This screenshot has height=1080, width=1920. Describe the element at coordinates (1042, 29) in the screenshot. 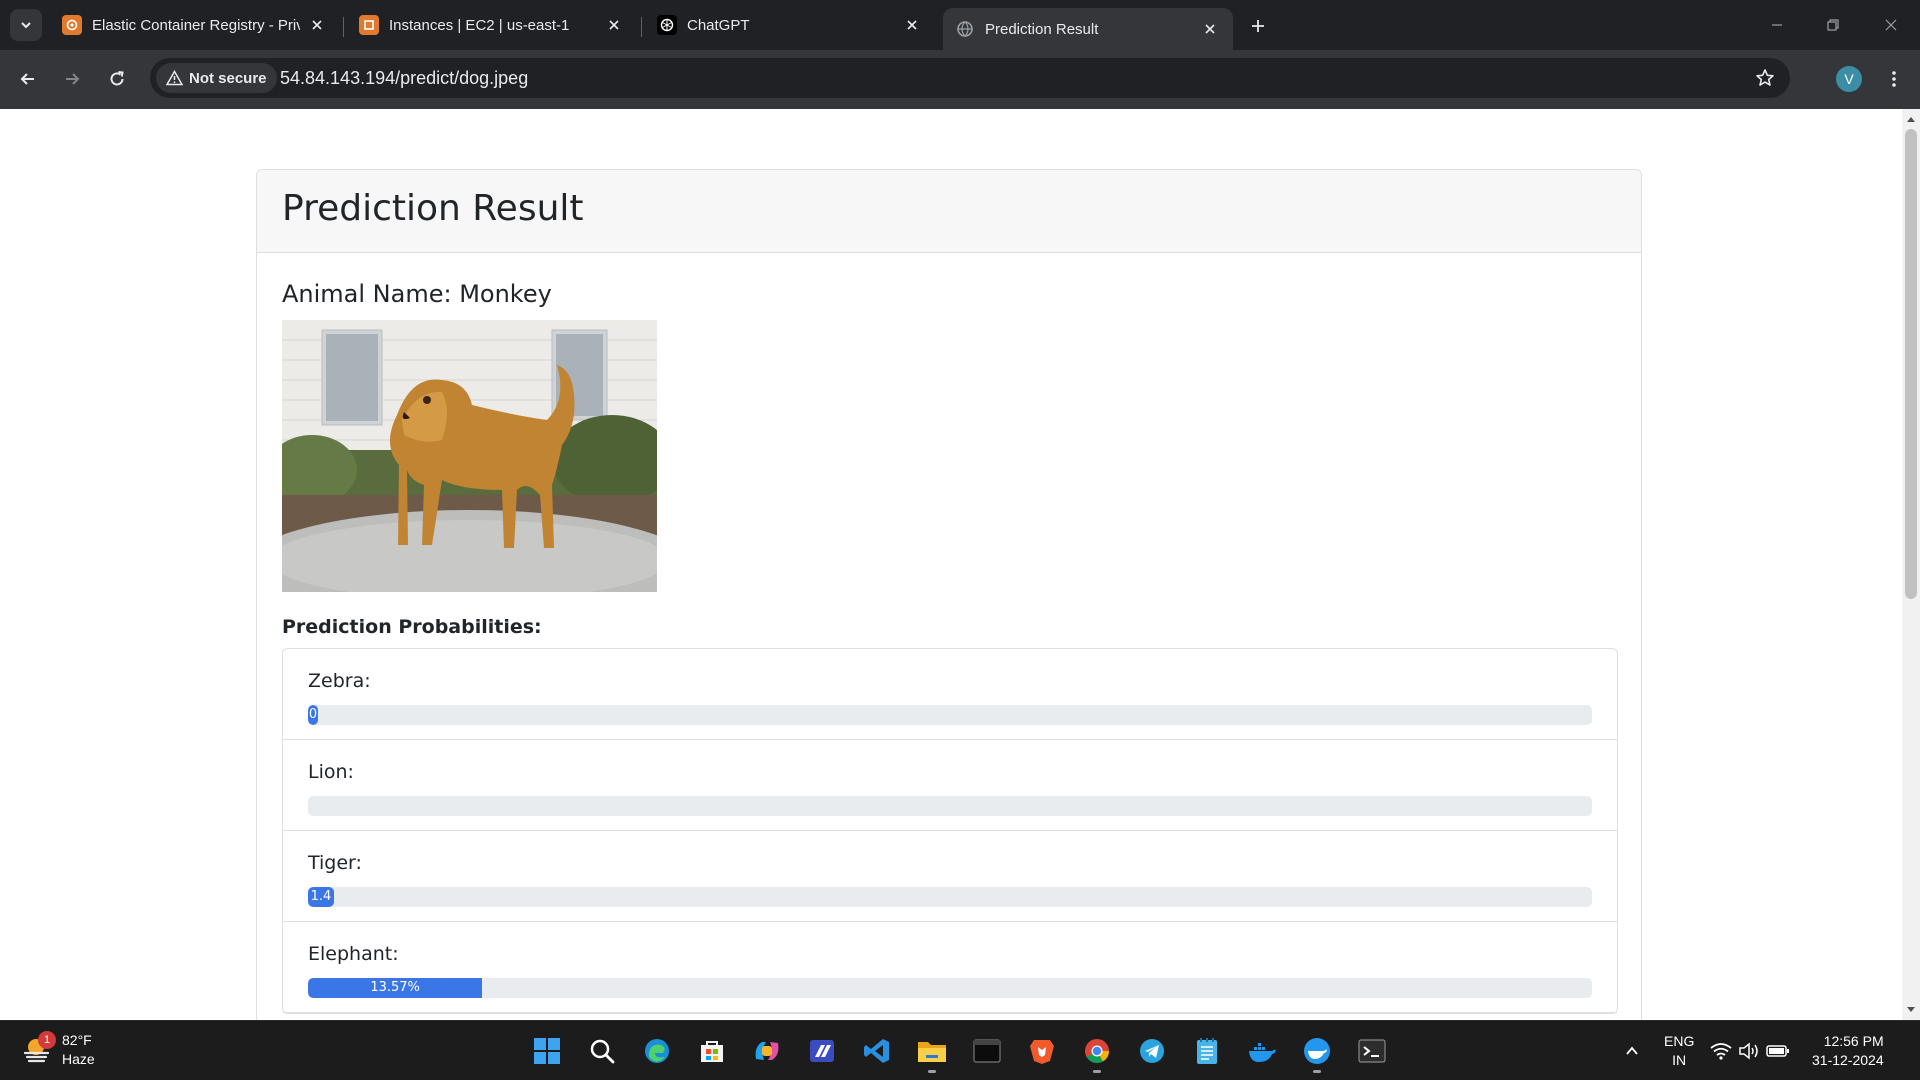

I see `tab-title: Prediction Result` at that location.